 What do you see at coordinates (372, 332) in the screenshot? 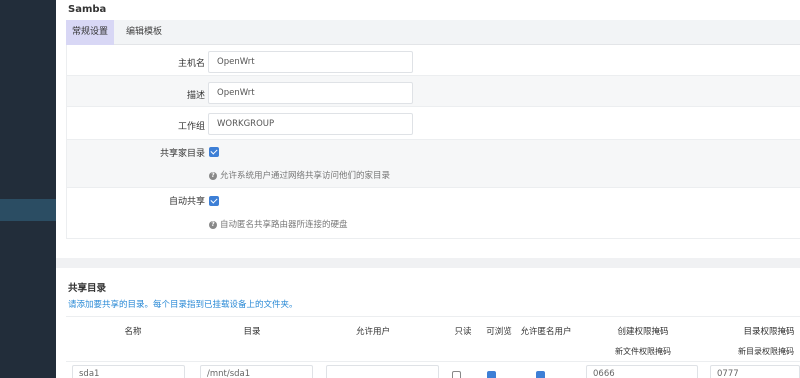
I see `col-users: 允许用户` at bounding box center [372, 332].